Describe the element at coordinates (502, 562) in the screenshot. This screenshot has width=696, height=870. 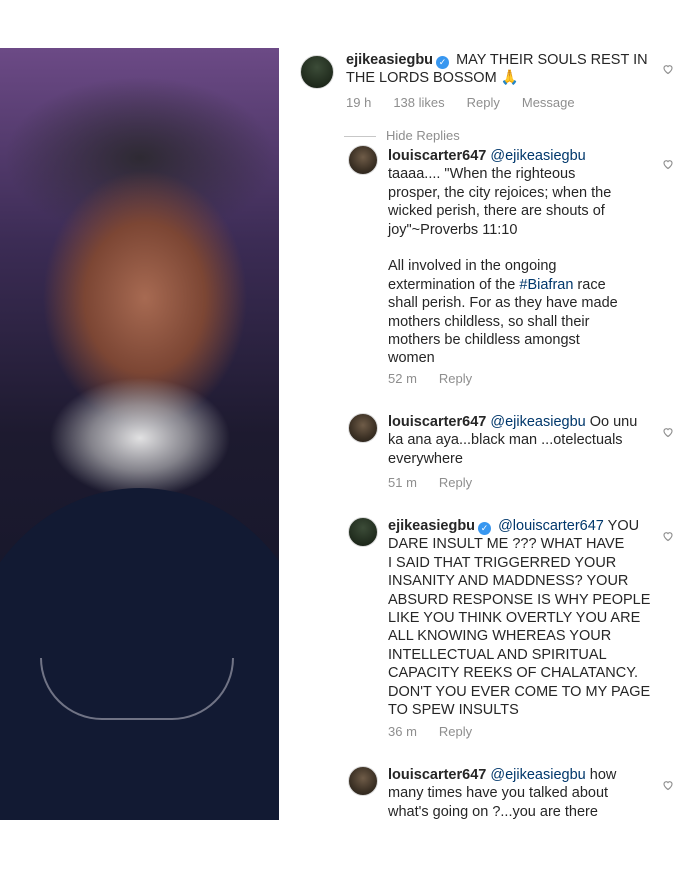
I see `comment-line: I SAID THAT TRIGGERRED YOUR` at that location.